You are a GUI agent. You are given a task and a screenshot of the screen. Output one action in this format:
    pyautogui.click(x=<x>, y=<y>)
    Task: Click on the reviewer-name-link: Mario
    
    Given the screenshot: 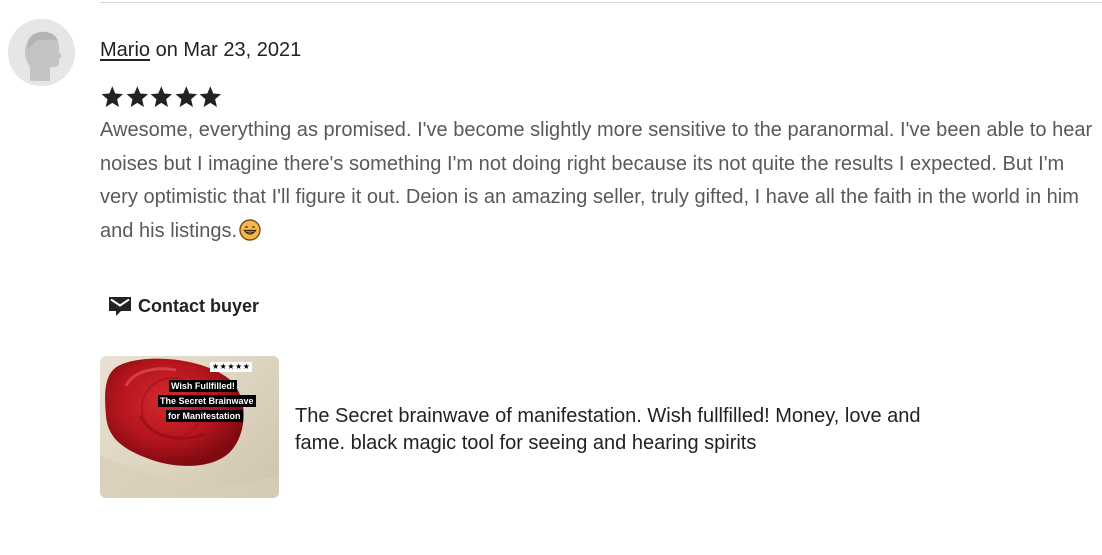 What is the action you would take?
    pyautogui.click(x=125, y=50)
    